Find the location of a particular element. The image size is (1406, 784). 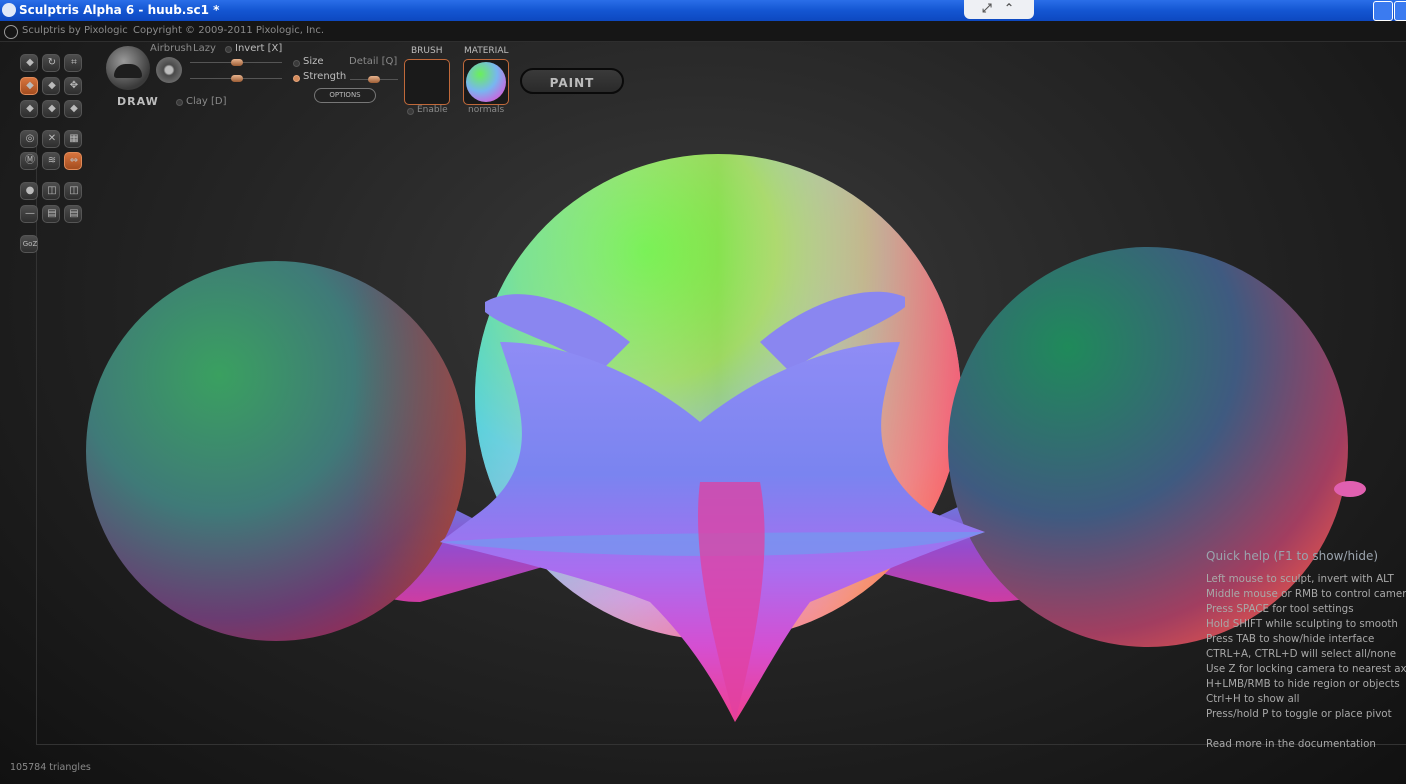

paint-button: PAINT is located at coordinates (572, 81).